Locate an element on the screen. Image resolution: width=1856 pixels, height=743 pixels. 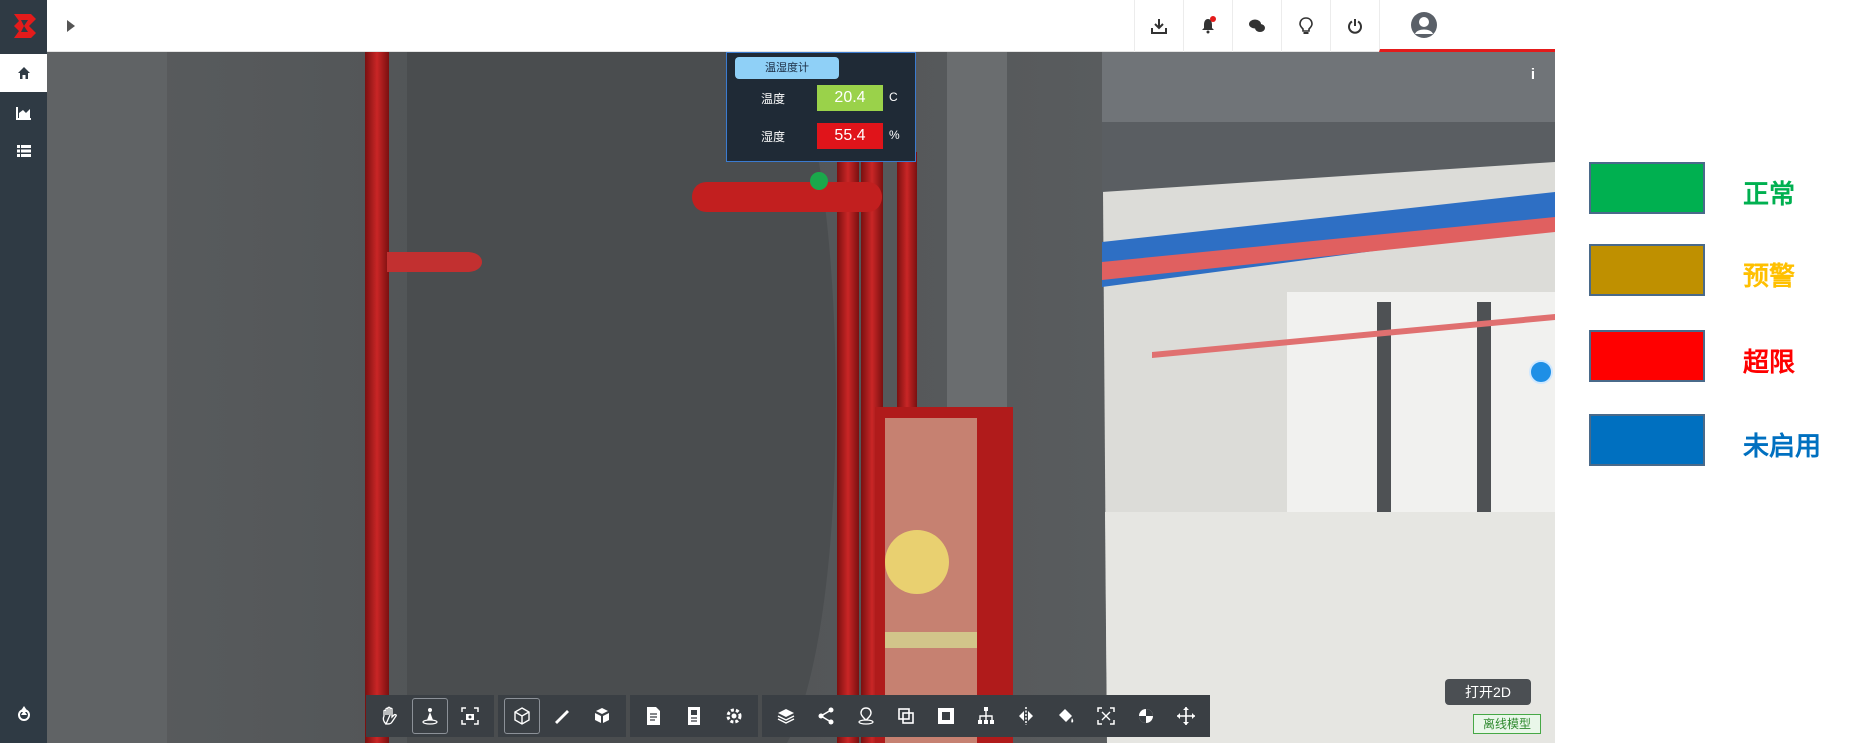
tips-button is located at coordinates (1305, 26).